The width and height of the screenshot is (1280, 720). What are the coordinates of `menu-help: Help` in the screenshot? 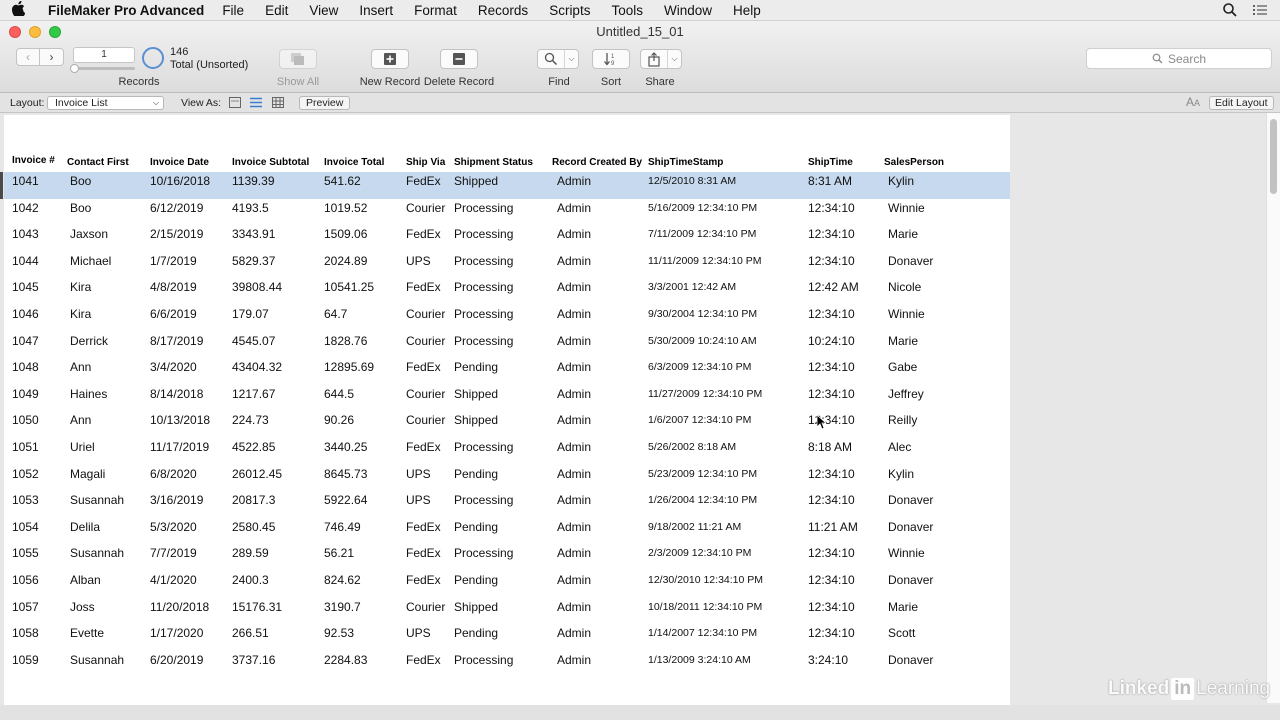 It's located at (747, 10).